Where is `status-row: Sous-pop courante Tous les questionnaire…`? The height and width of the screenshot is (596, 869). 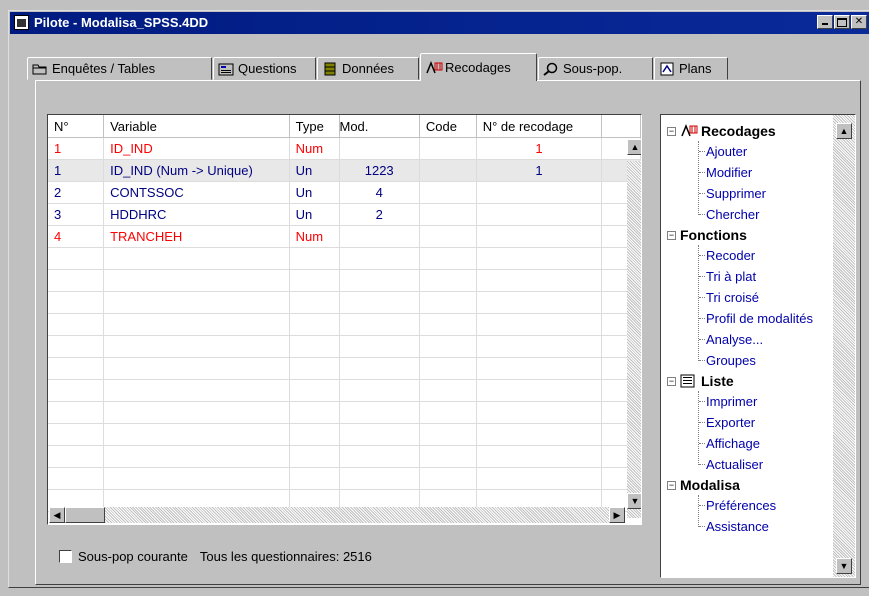
status-row: Sous-pop courante Tous les questionnaire… is located at coordinates (215, 556).